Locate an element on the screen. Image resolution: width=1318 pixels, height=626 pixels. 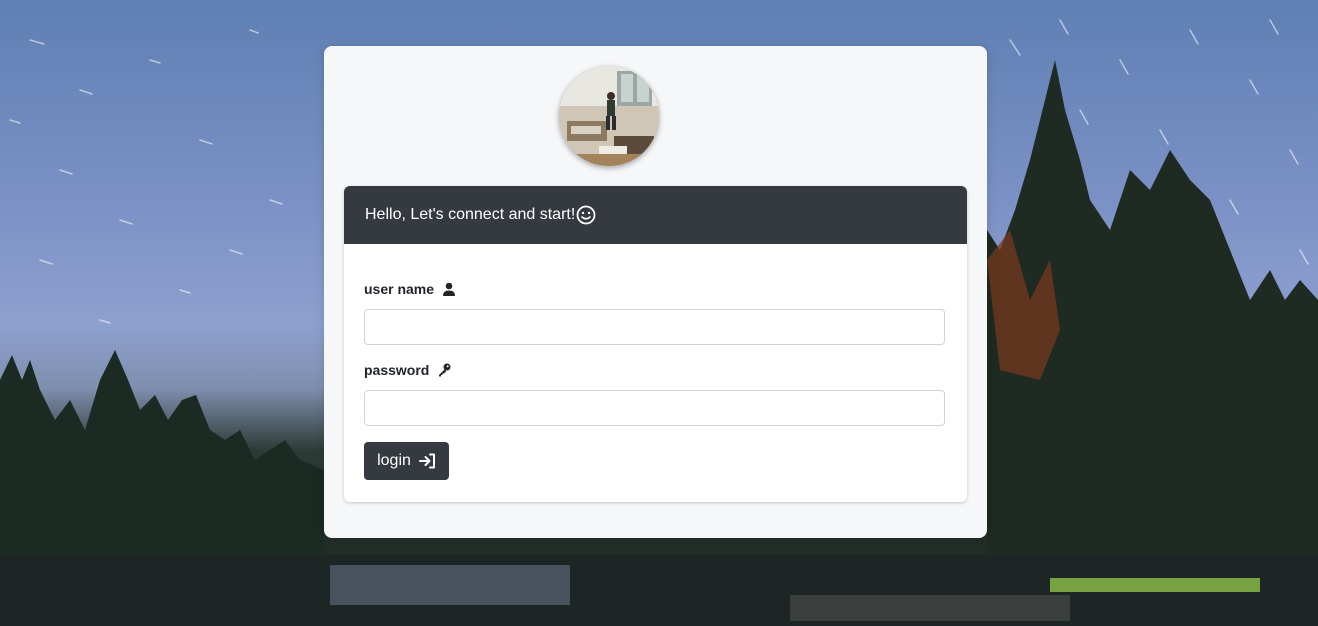
card-header-title: Hello, Let's connect and start! is located at coordinates (470, 214).